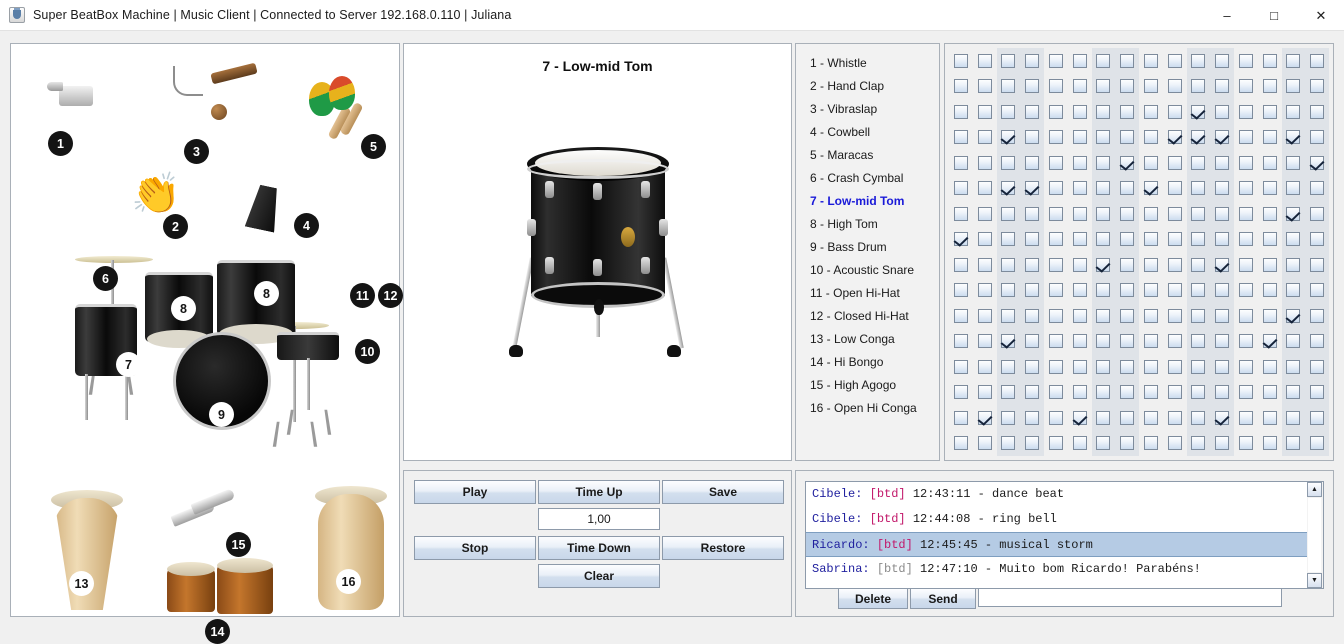 The width and height of the screenshot is (1344, 644). What do you see at coordinates (1198, 392) in the screenshot?
I see `beat-cell-r14-c11` at bounding box center [1198, 392].